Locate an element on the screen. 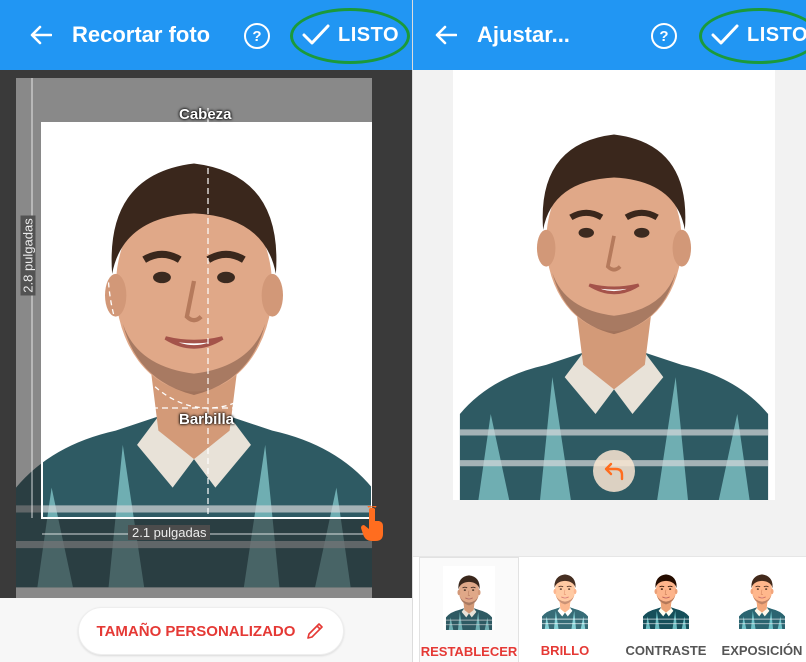  height-dimension-label: 2.8 pulgadas is located at coordinates (28, 255).